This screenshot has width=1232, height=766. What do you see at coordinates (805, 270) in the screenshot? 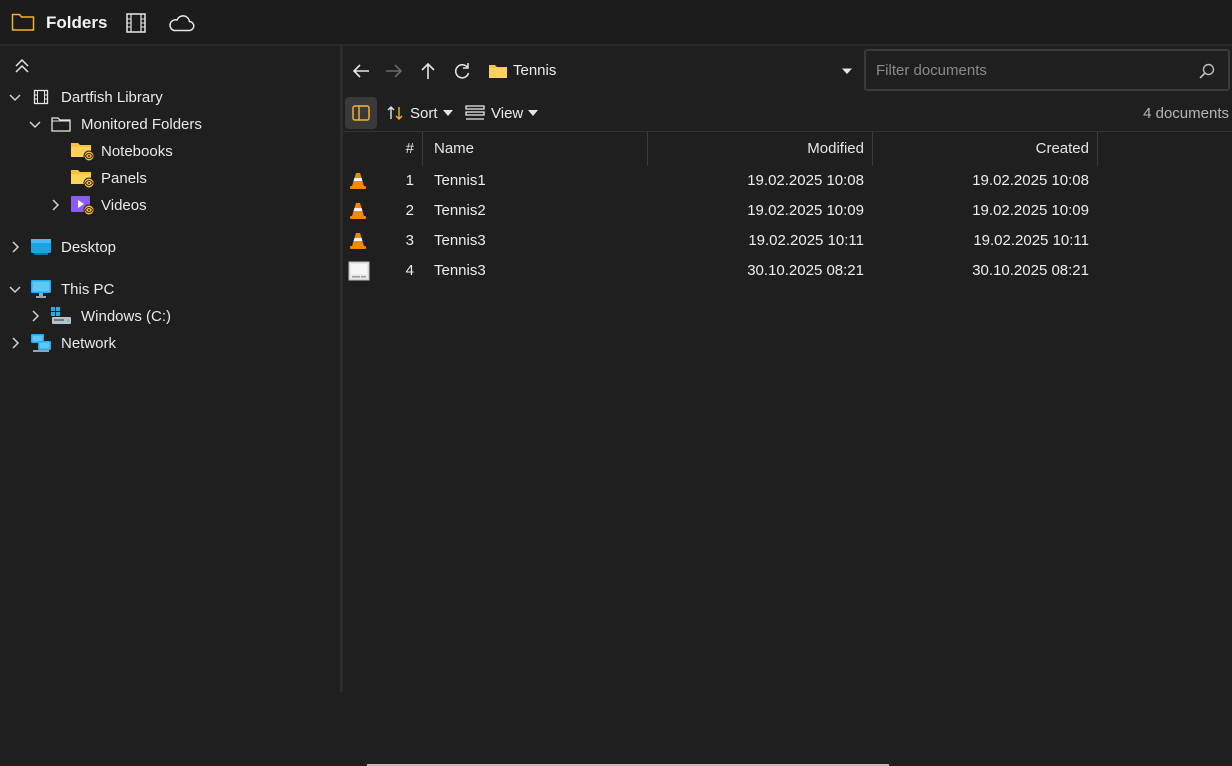
I see `row-modified: 30.10.2025 08:21` at bounding box center [805, 270].